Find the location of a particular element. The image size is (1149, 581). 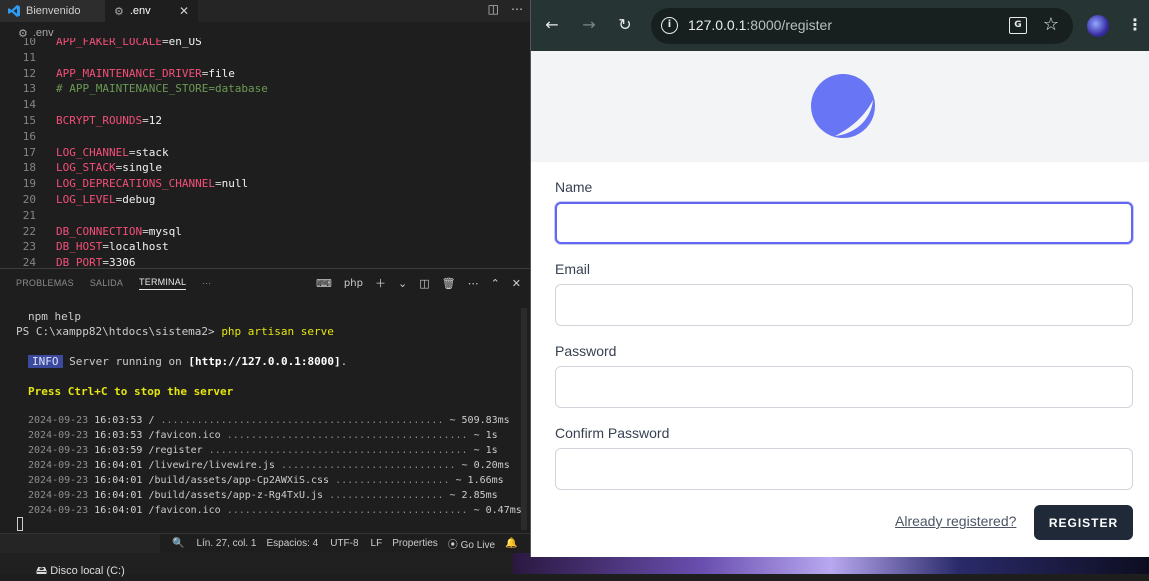

already-registered-link: Already registered? is located at coordinates (955, 521).